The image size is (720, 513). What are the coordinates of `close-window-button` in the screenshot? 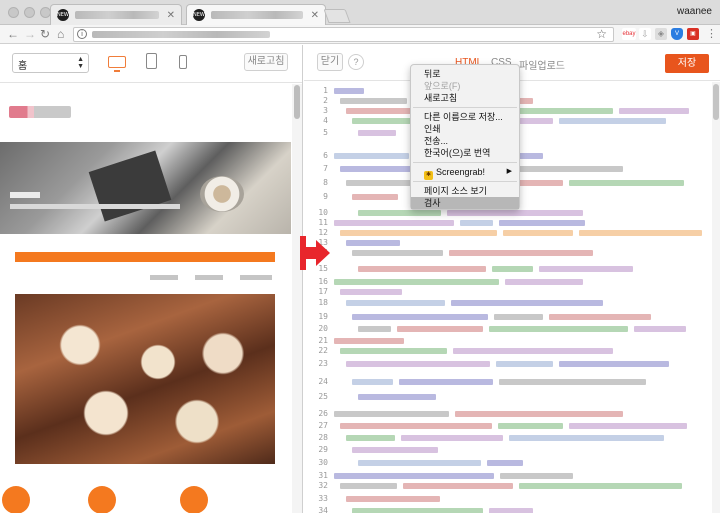 It's located at (13, 12).